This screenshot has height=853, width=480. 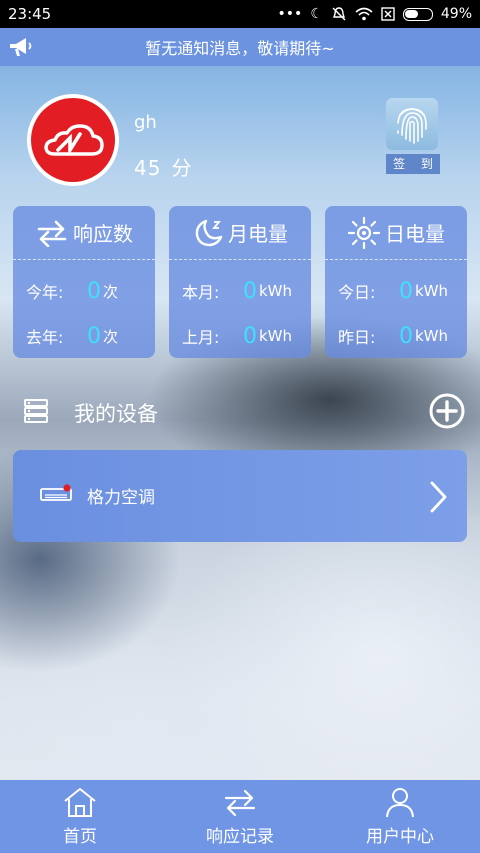 I want to click on avatar, so click(x=73, y=140).